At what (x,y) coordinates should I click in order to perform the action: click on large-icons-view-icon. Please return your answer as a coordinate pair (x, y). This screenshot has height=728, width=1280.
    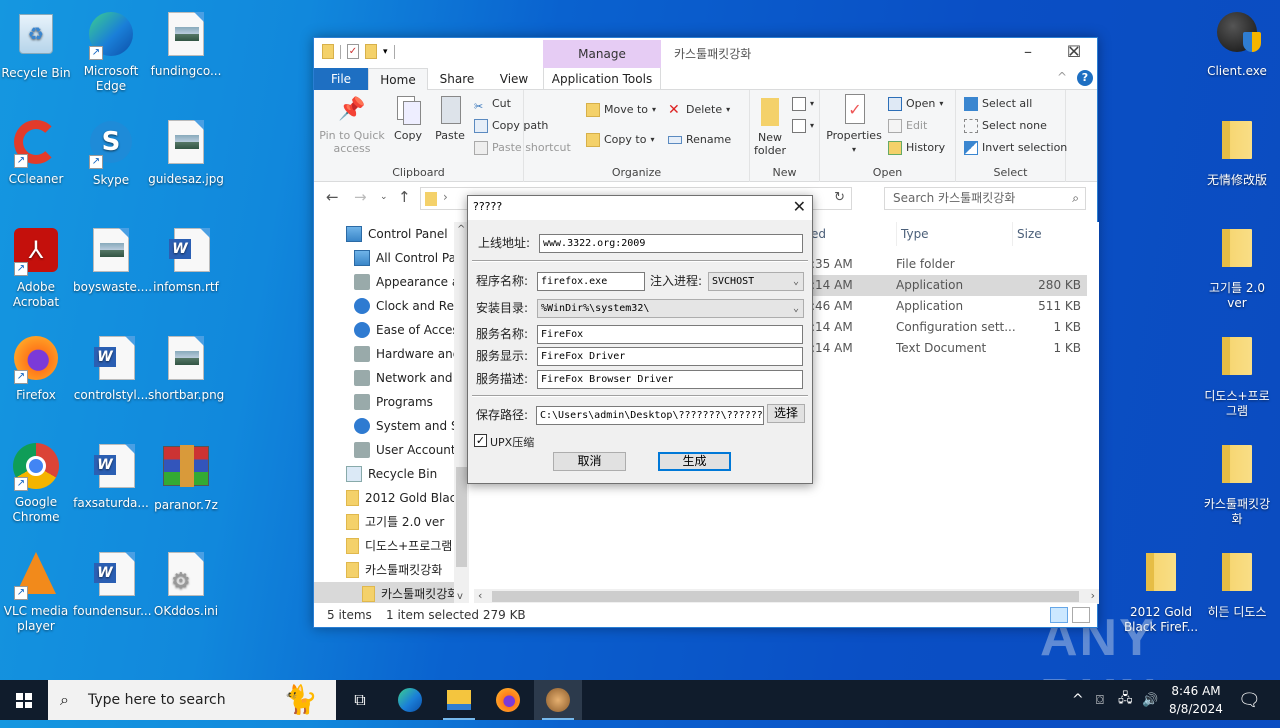
    Looking at the image, I should click on (1081, 615).